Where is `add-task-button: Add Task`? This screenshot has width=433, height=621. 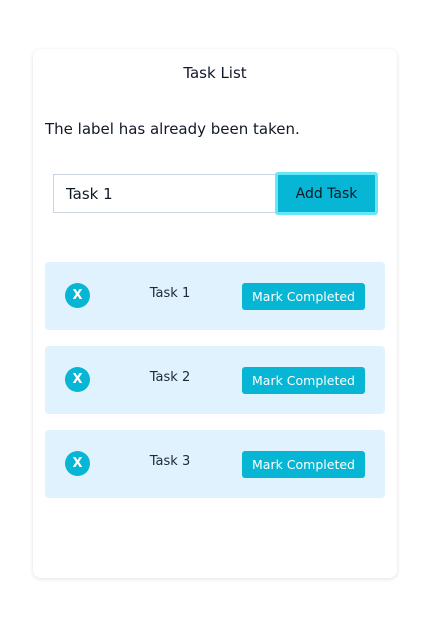
add-task-button: Add Task is located at coordinates (326, 193).